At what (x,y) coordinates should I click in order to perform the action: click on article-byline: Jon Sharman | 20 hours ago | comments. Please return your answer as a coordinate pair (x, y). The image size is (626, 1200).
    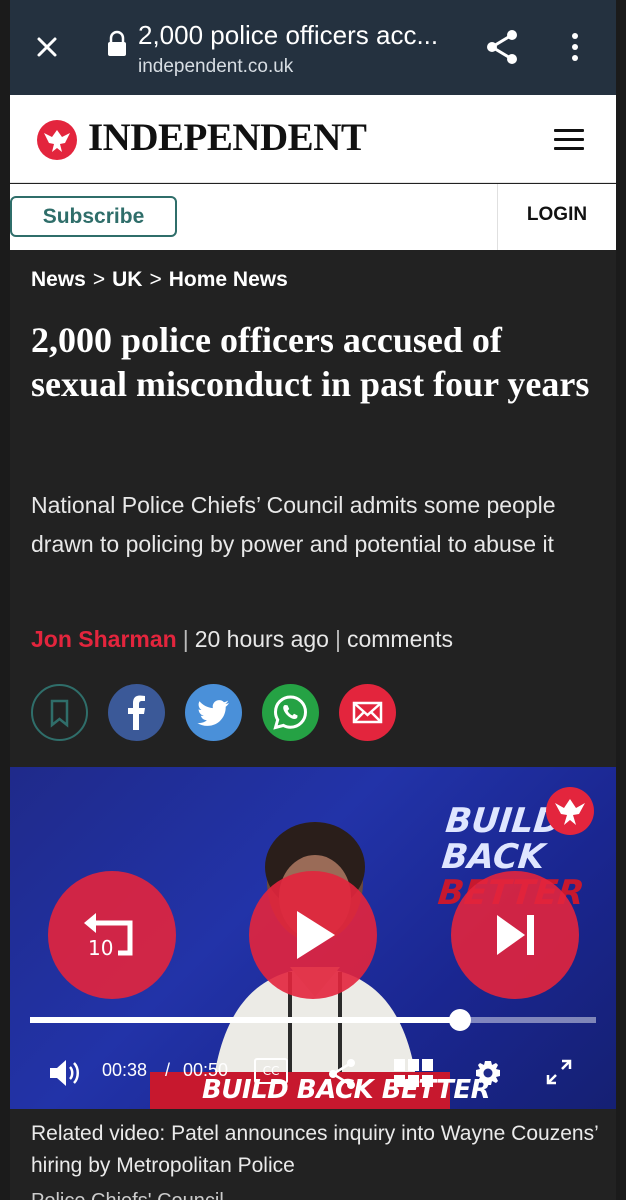
    Looking at the image, I should click on (242, 639).